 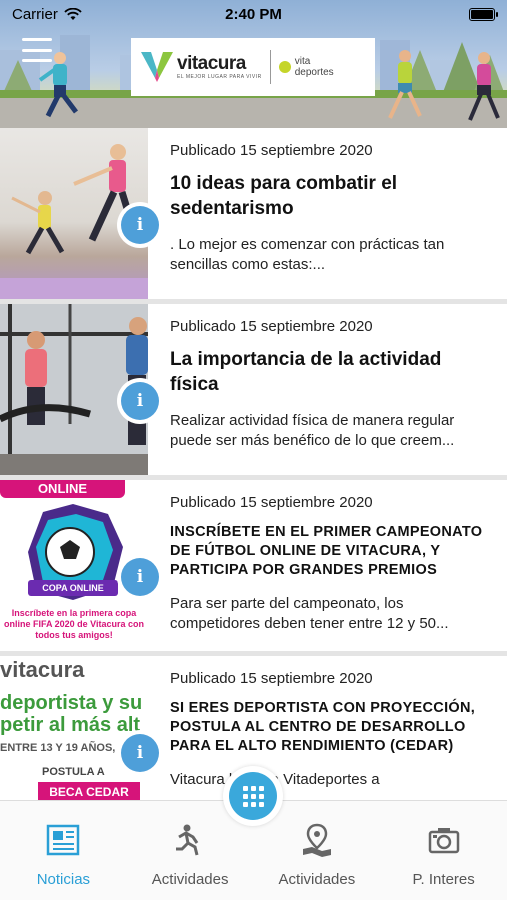 What do you see at coordinates (187, 840) in the screenshot?
I see `runner-icon` at bounding box center [187, 840].